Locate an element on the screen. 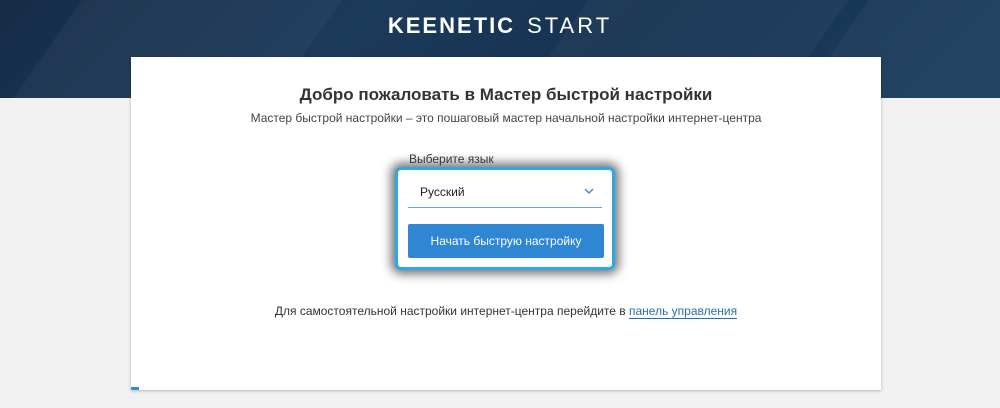 This screenshot has width=1000, height=408. control-panel-link: панель управления is located at coordinates (683, 311).